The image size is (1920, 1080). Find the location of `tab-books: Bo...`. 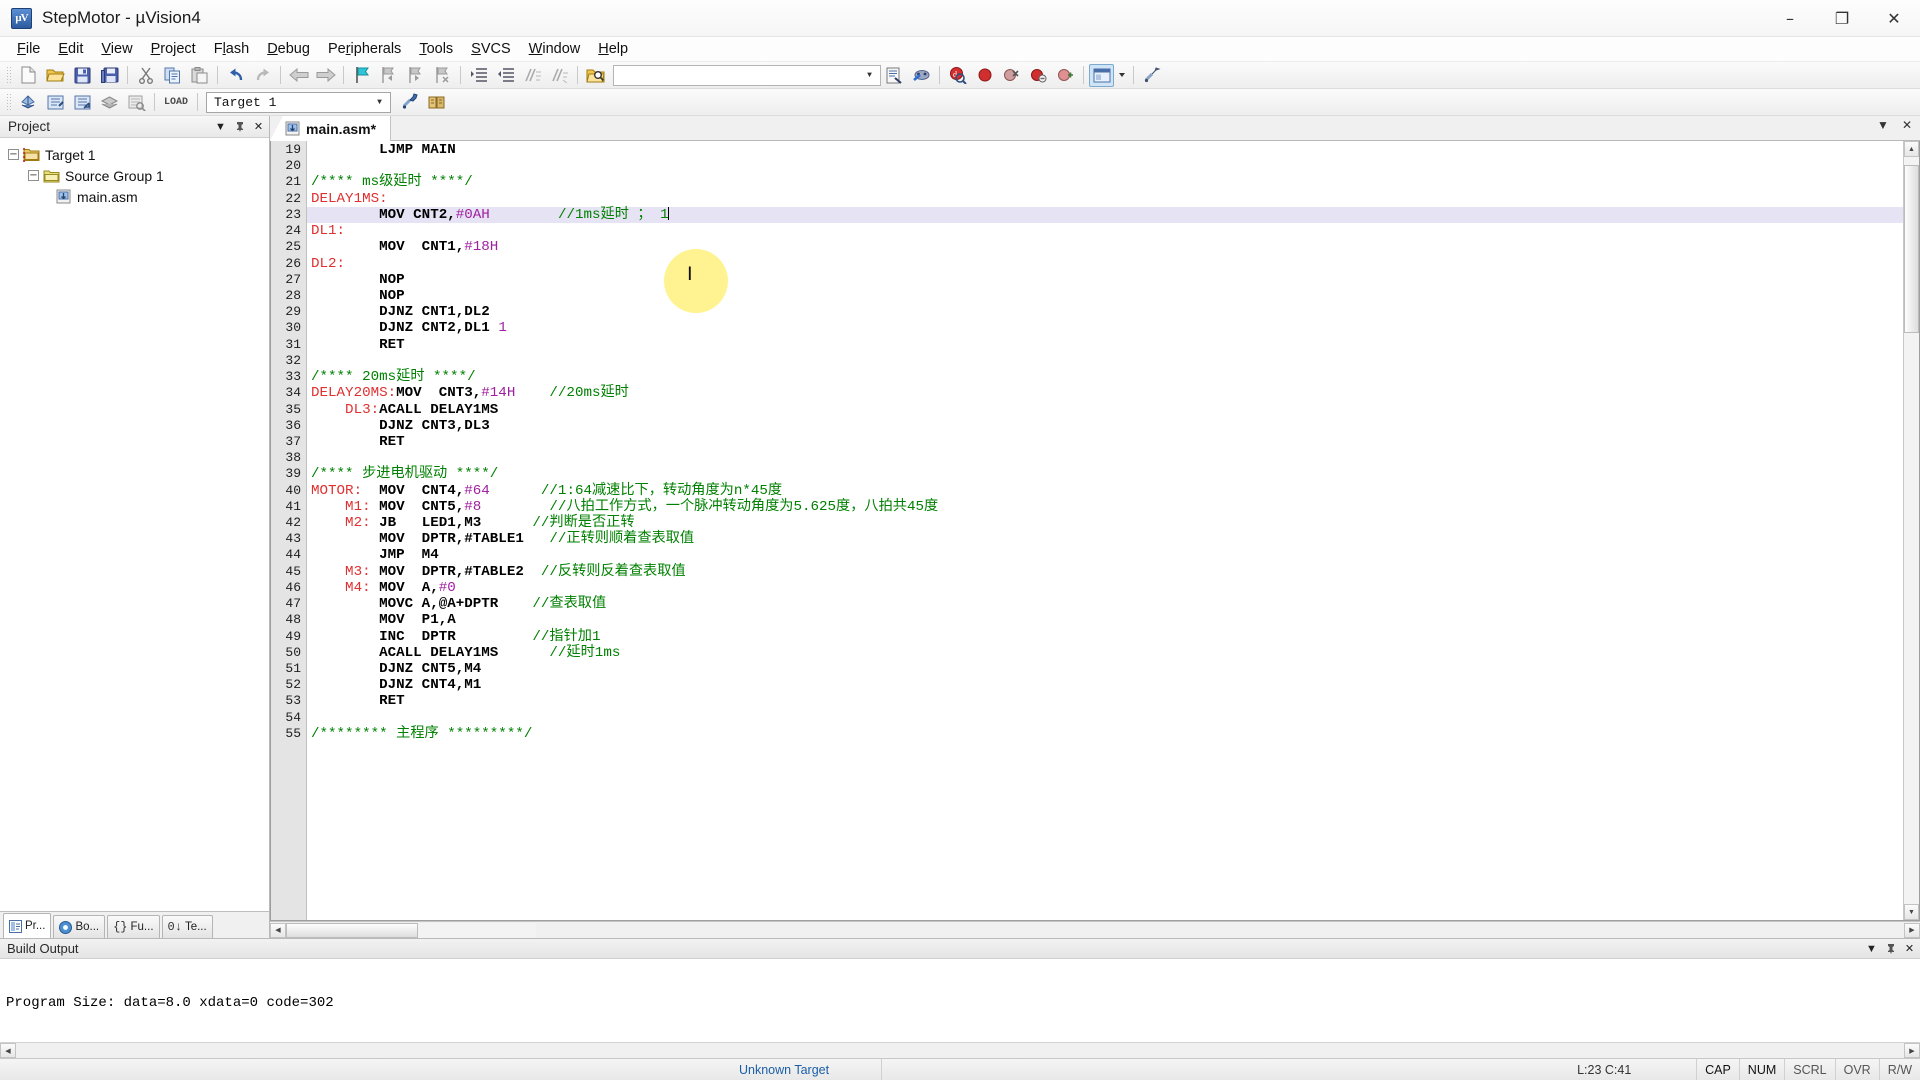

tab-books: Bo... is located at coordinates (79, 926).